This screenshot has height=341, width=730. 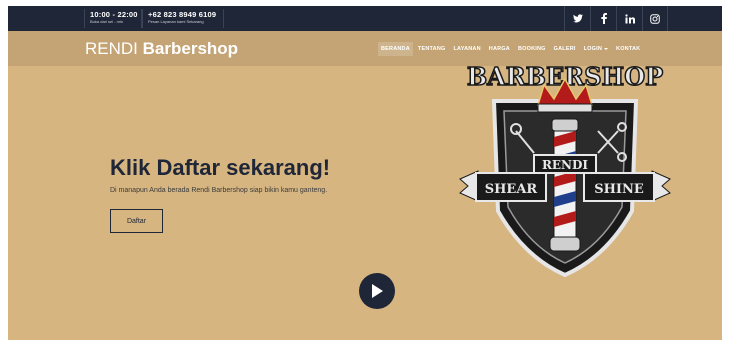 I want to click on nav-item-kontak: KONTAK, so click(x=628, y=49).